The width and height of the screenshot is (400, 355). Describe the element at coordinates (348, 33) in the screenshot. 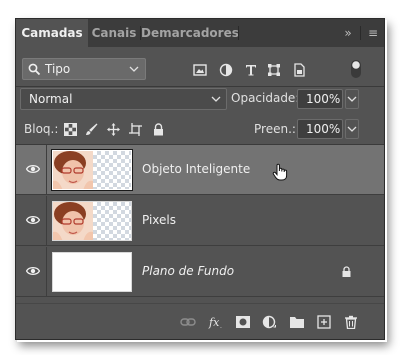

I see `collapse-panel-icon: »` at that location.